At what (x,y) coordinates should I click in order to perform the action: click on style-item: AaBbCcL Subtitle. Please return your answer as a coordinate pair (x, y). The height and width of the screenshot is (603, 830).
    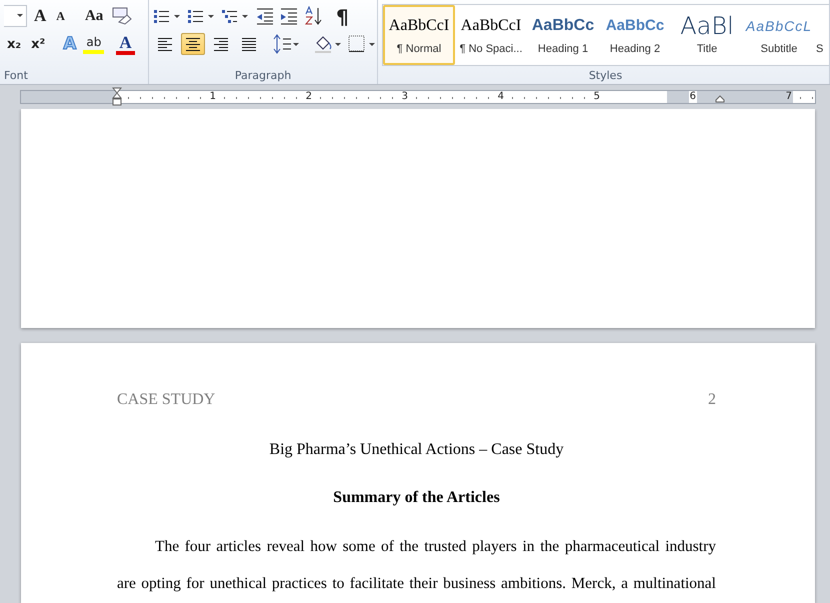
    Looking at the image, I should click on (779, 35).